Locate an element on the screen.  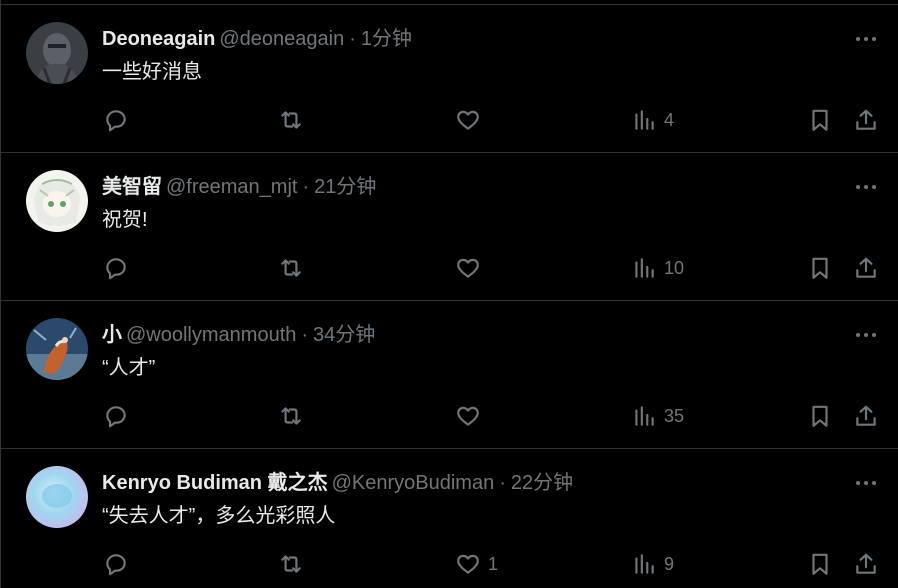
tweet-text: 一些好消息 is located at coordinates (152, 72).